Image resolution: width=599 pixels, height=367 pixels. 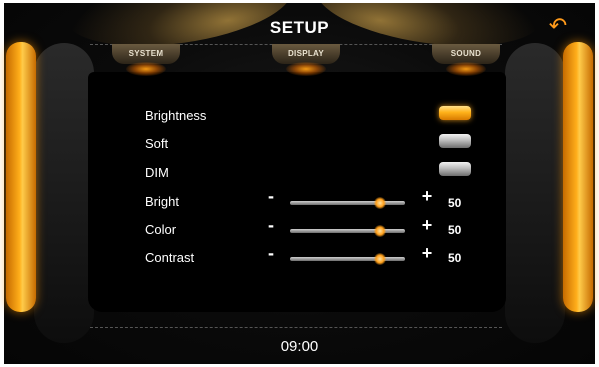 I want to click on slider-label-contrast: Contrast, so click(x=170, y=257).